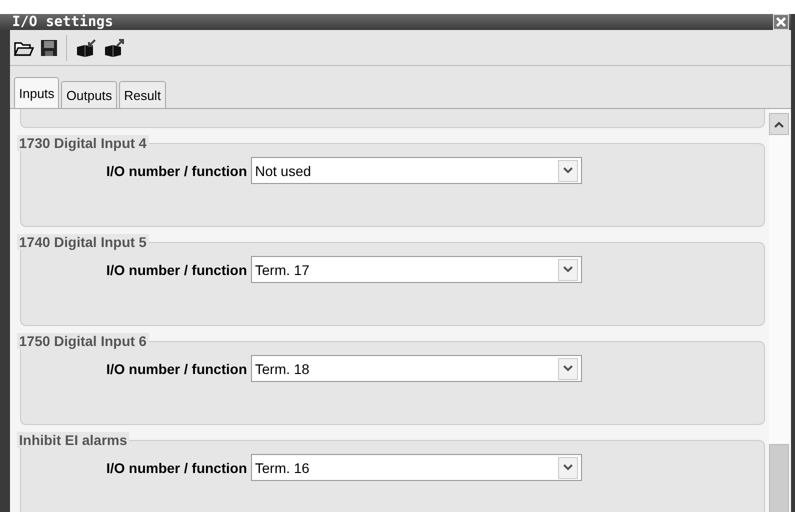 Image resolution: width=795 pixels, height=512 pixels. Describe the element at coordinates (142, 94) in the screenshot. I see `tab: Result` at that location.